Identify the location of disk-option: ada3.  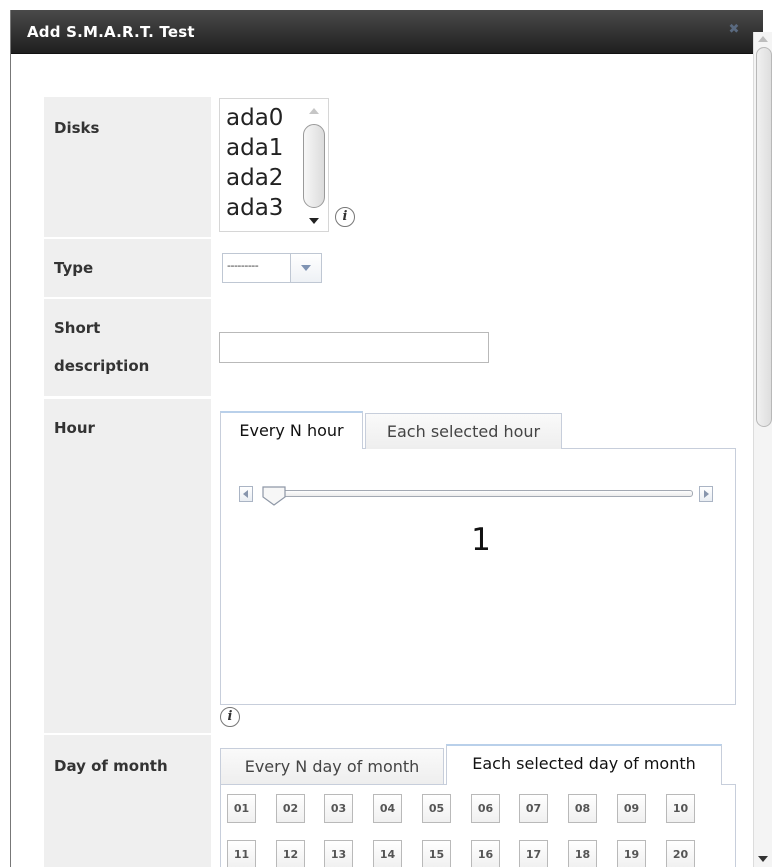
(254, 208).